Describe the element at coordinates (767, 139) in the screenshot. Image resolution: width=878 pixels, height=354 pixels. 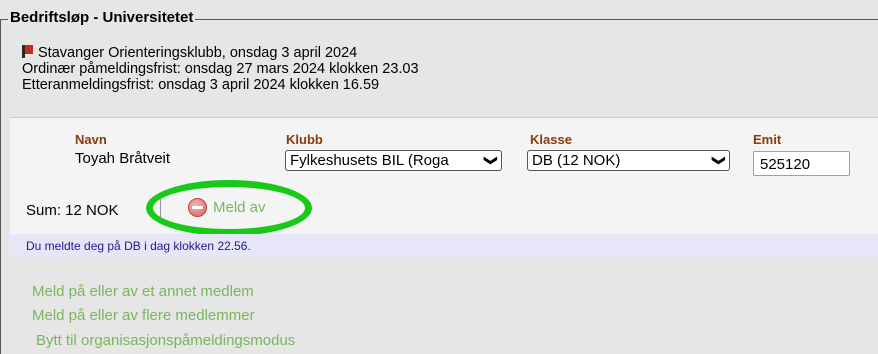
I see `column-emit: Emit` at that location.